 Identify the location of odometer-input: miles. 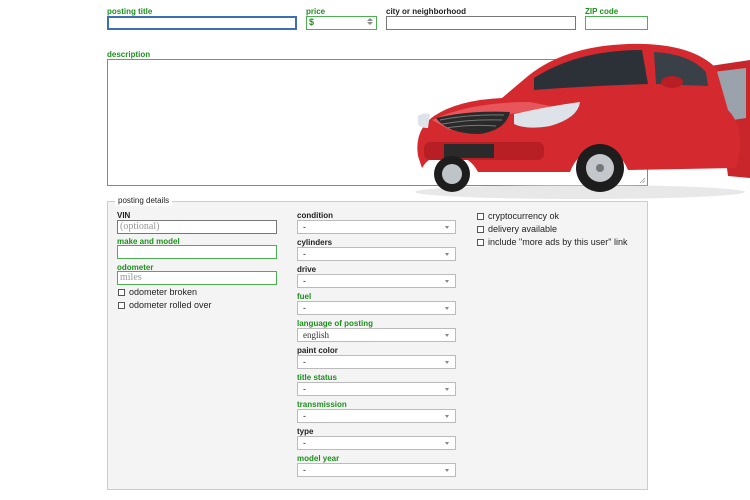
(197, 278).